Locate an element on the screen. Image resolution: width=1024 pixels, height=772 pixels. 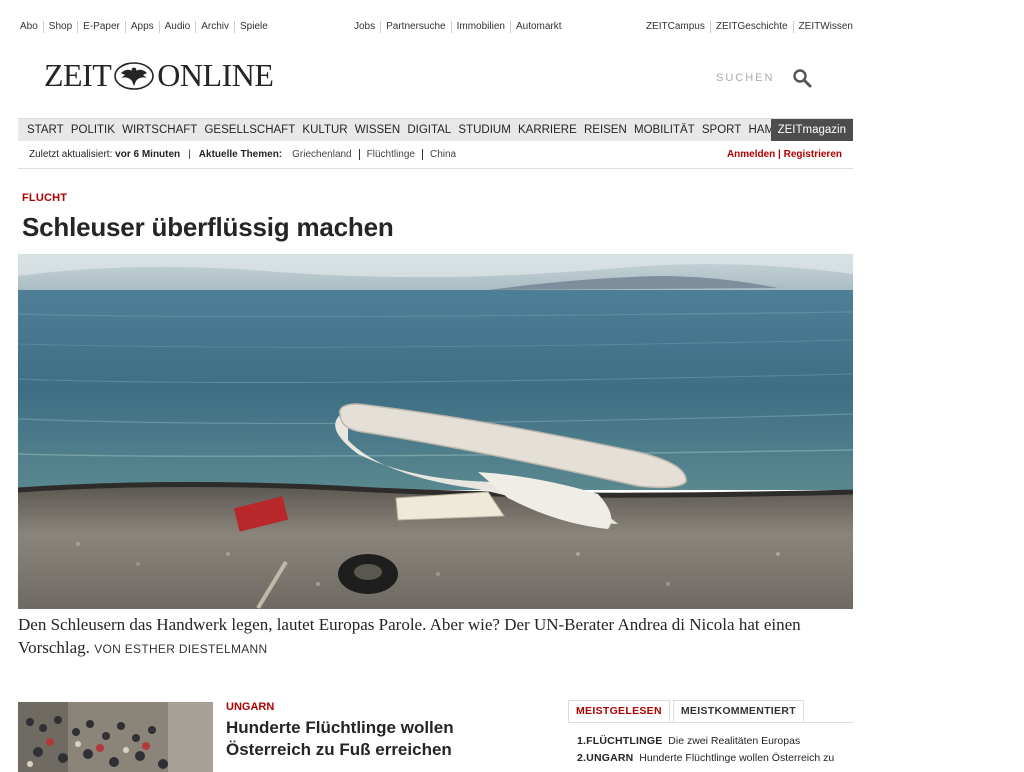
topic-link-china: China is located at coordinates (442, 154).